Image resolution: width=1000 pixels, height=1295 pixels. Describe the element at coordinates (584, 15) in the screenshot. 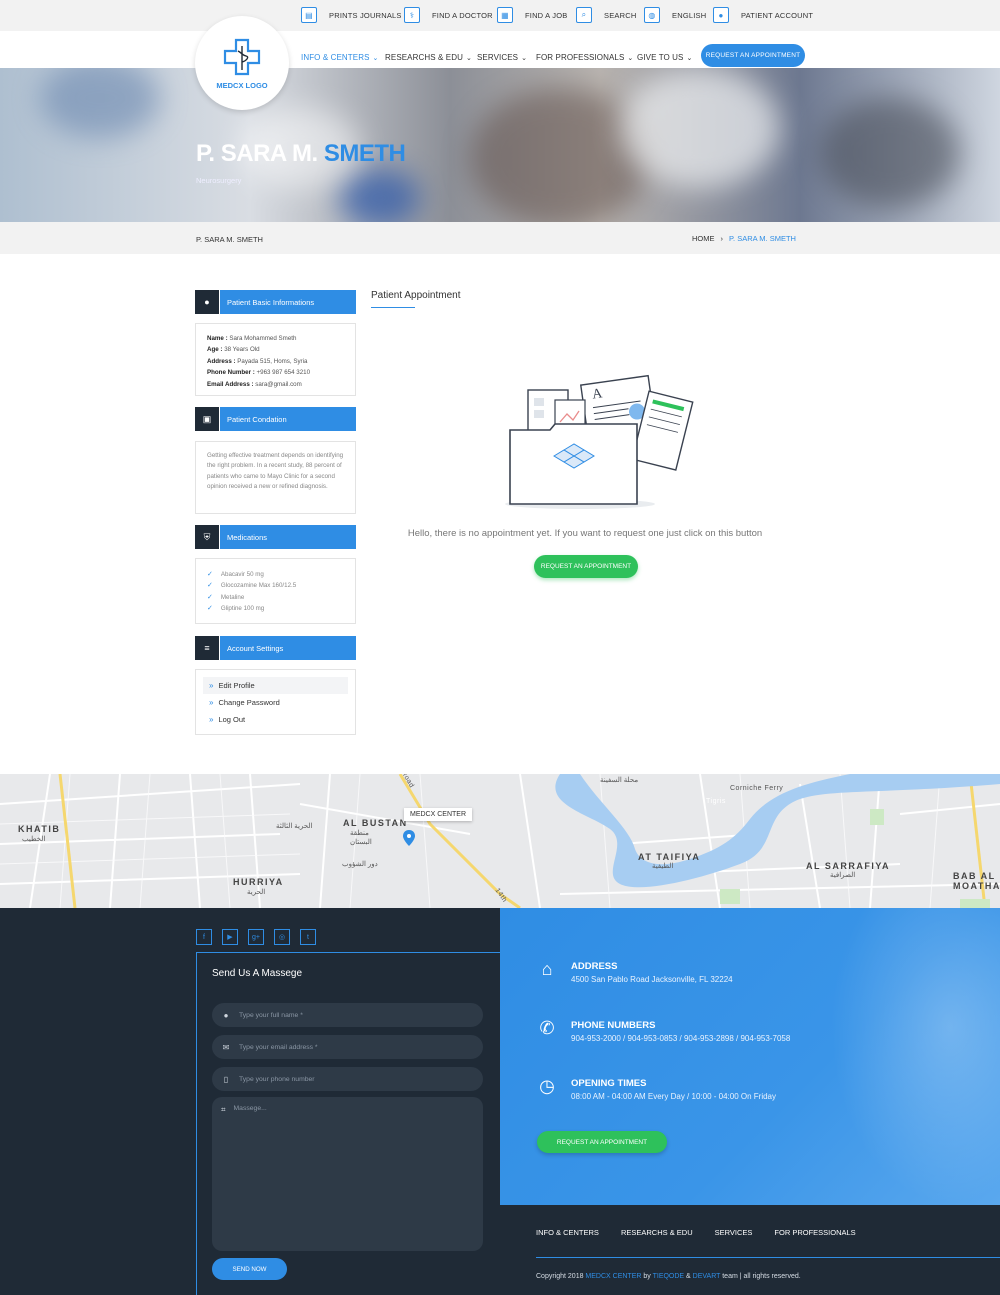

I see `search-icon: ⌕` at that location.